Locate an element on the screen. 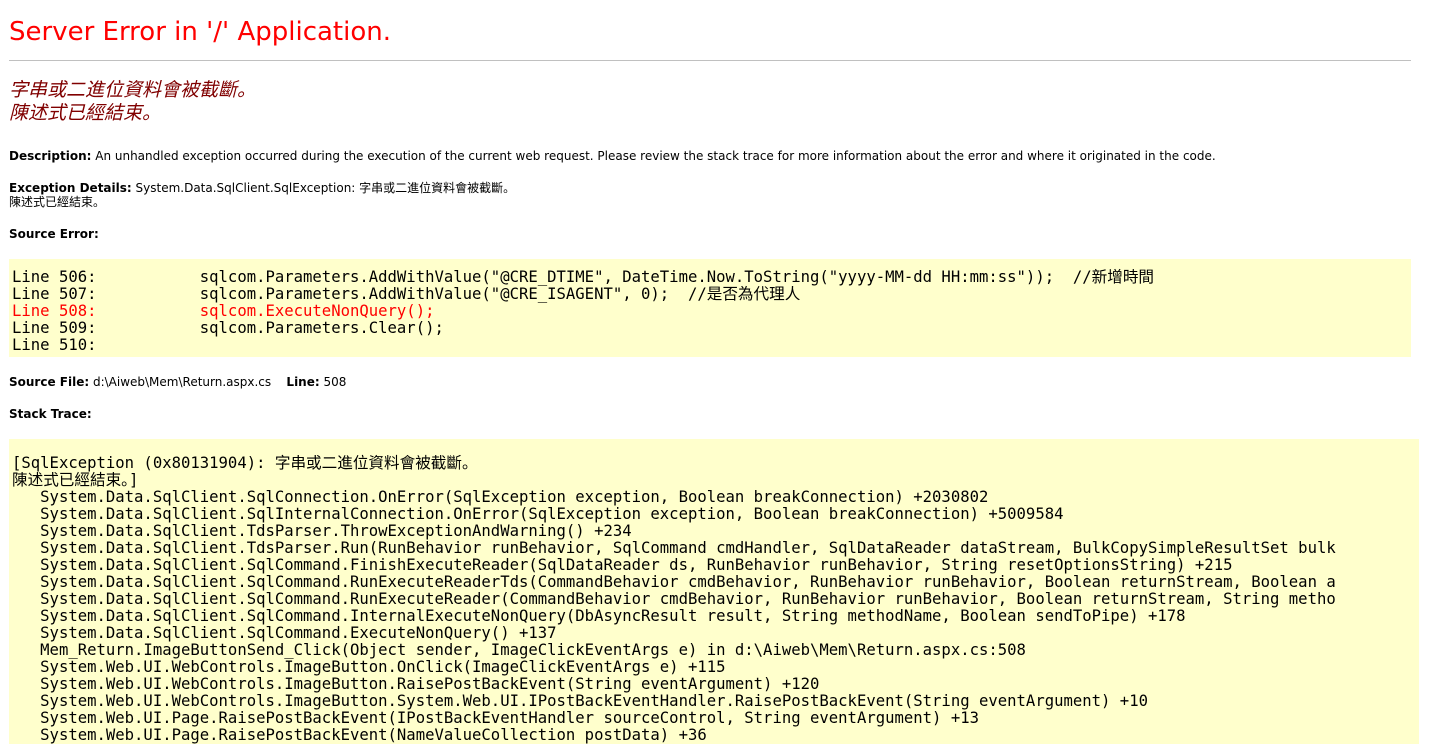 This screenshot has width=1435, height=755. source-line: Line 509: sqlcom.Parameters.Clear(); is located at coordinates (228, 328).